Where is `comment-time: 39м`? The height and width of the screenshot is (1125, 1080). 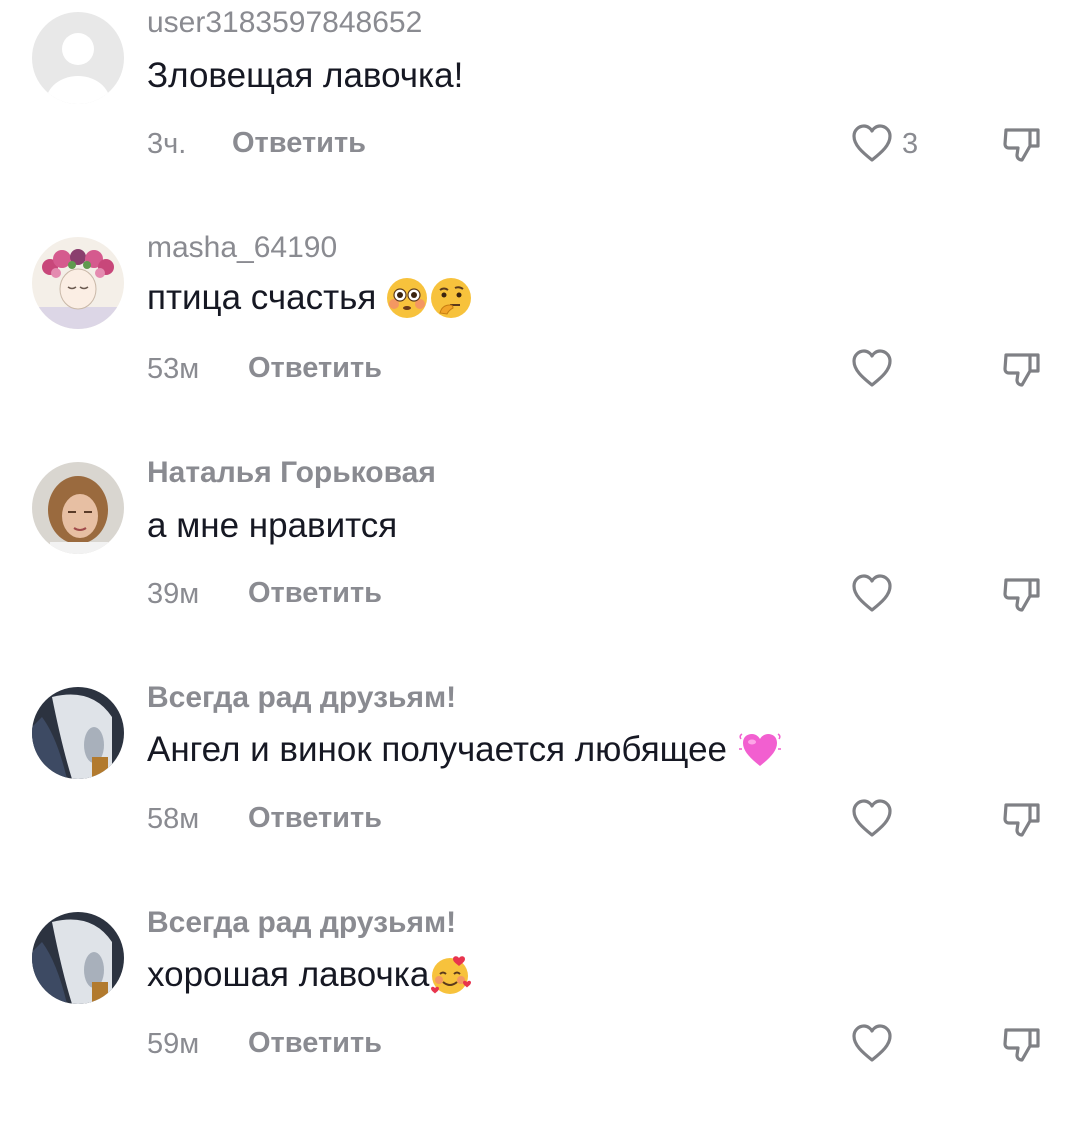 comment-time: 39м is located at coordinates (173, 594).